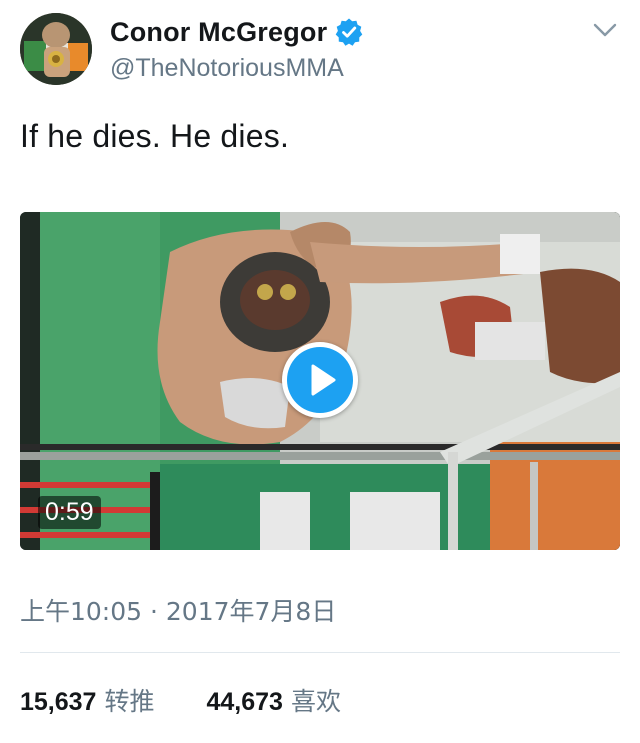 The height and width of the screenshot is (743, 640). I want to click on tweet-stats: 15,637 转推 44,673 喜欢, so click(180, 700).